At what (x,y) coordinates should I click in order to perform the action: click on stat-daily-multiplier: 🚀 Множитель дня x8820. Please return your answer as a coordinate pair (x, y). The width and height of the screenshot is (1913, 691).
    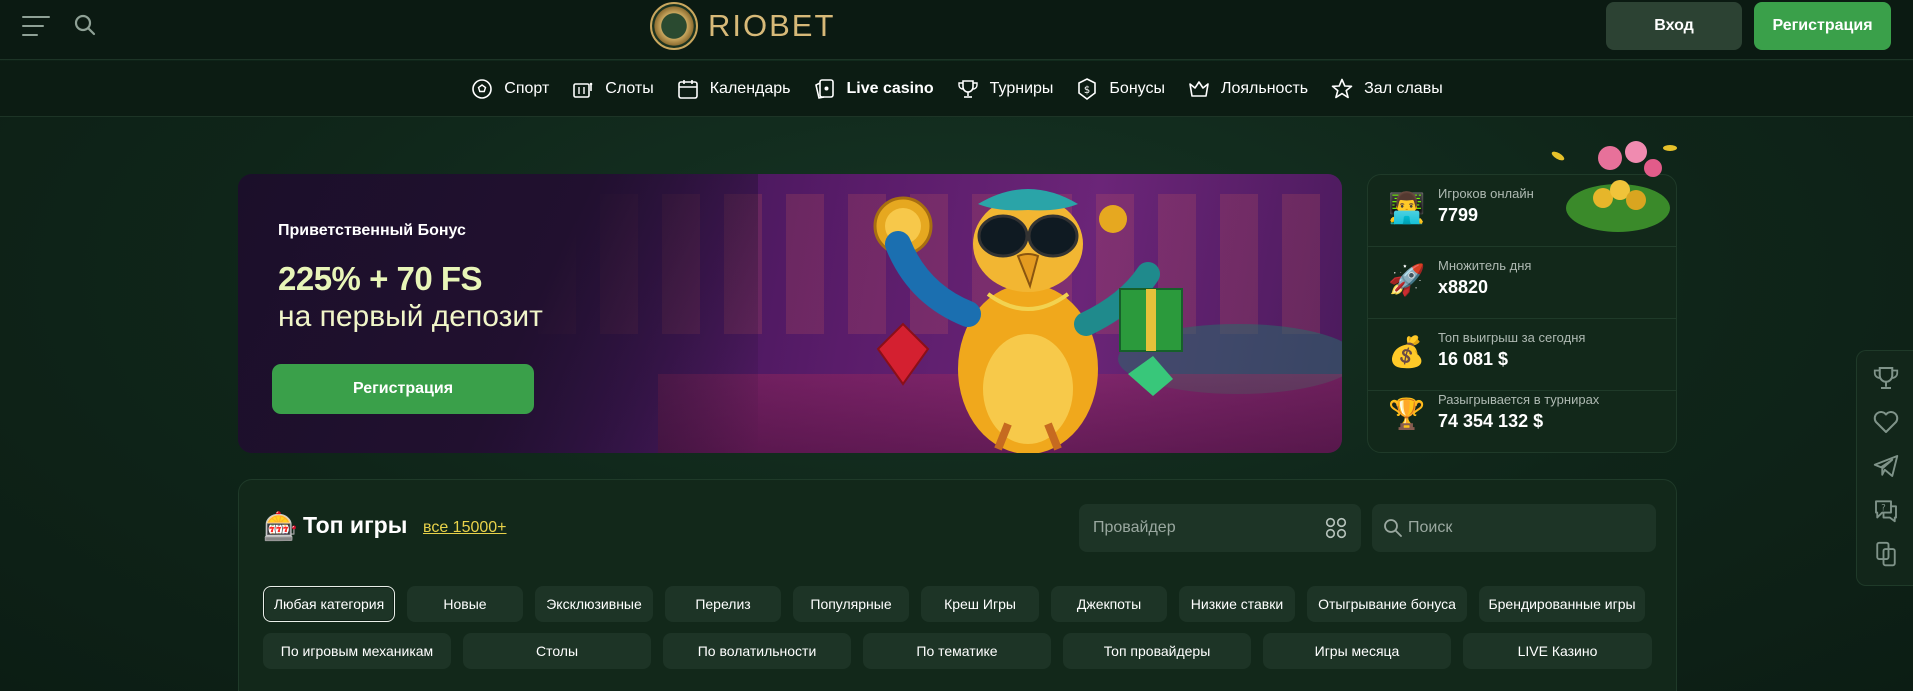
    Looking at the image, I should click on (1522, 283).